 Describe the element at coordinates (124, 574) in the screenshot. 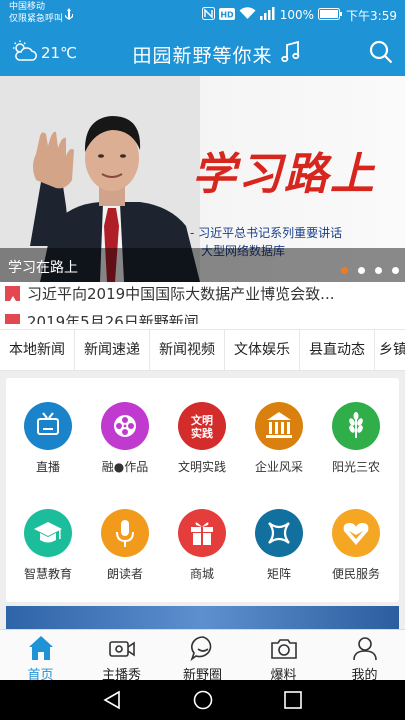

I see `grid-label: 朗读者` at that location.